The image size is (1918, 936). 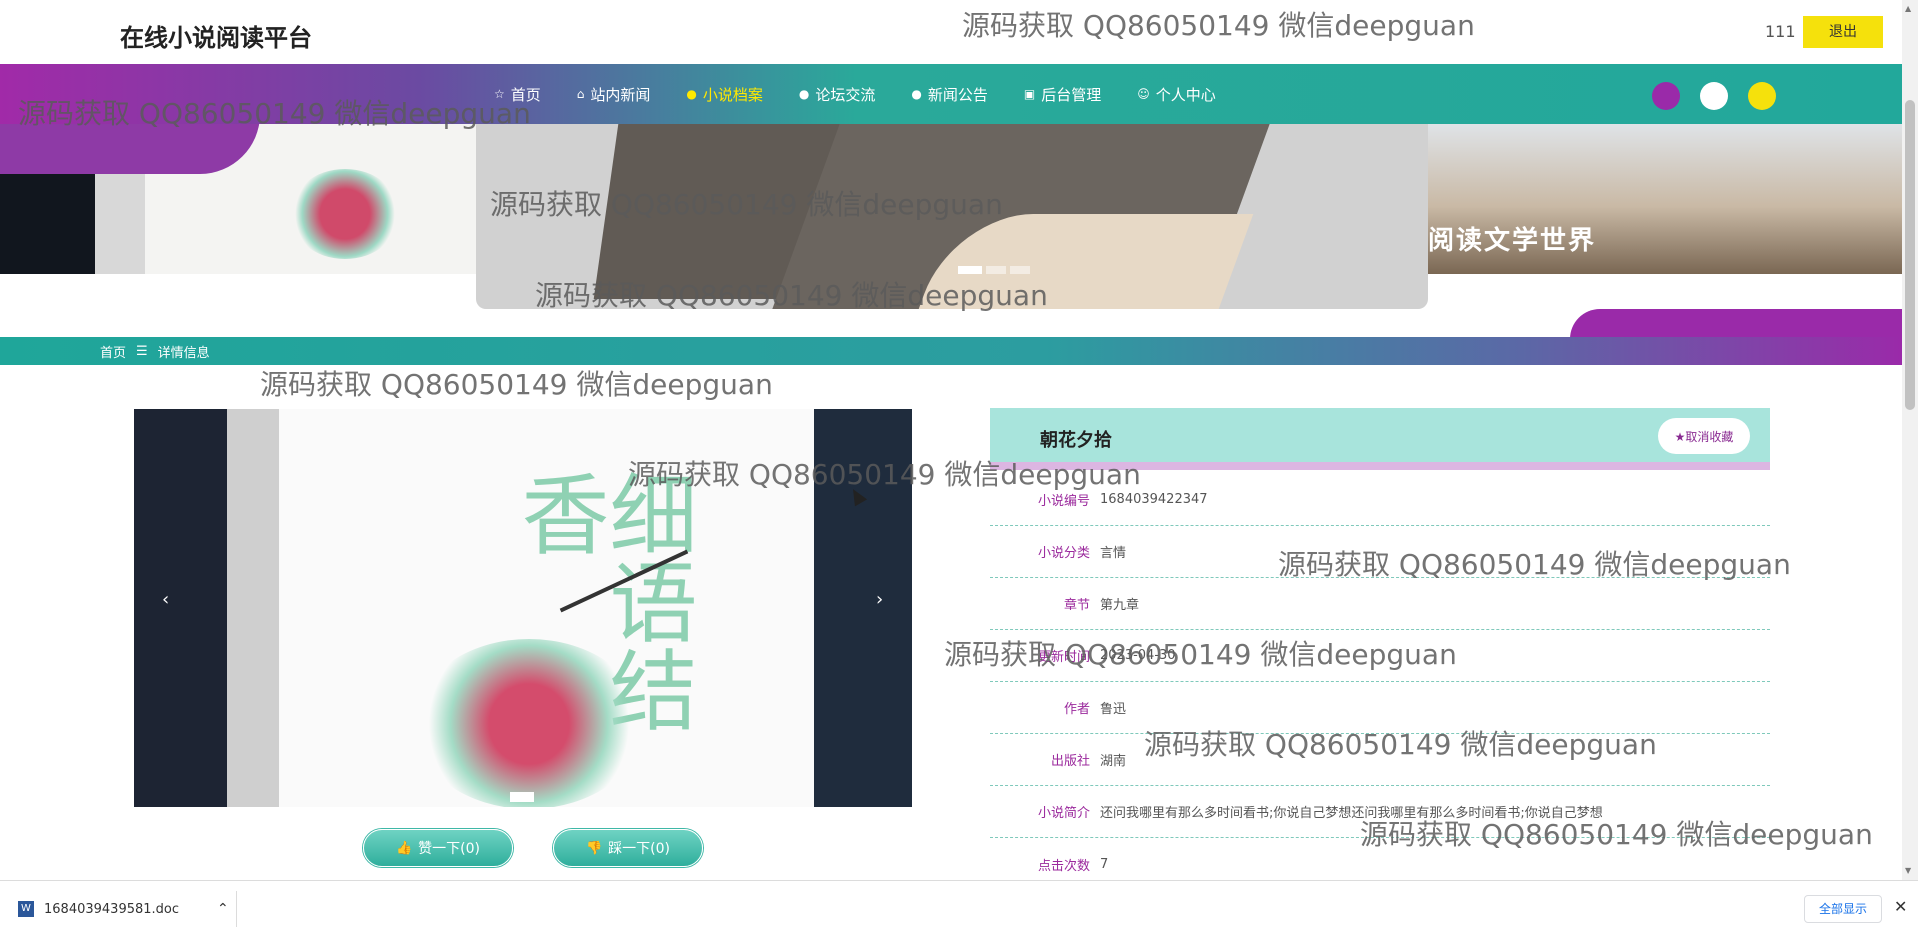 What do you see at coordinates (1666, 96) in the screenshot?
I see `theme-dot-purple` at bounding box center [1666, 96].